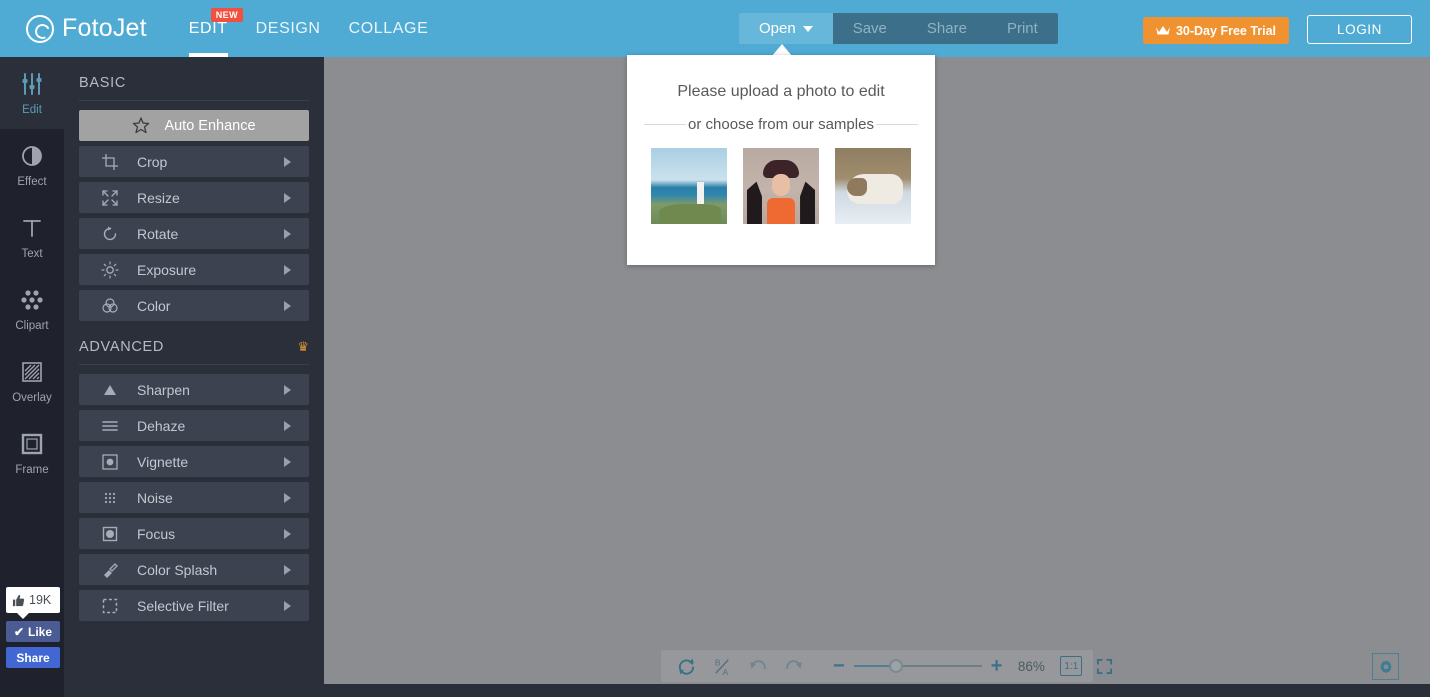 This screenshot has width=1430, height=697. Describe the element at coordinates (32, 381) in the screenshot. I see `rail-item-overlay: Overlay` at that location.